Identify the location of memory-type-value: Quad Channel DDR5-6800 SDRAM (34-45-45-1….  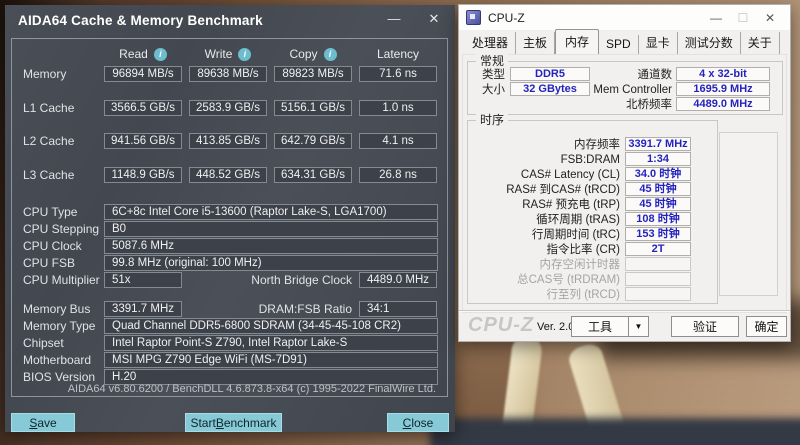
(271, 326).